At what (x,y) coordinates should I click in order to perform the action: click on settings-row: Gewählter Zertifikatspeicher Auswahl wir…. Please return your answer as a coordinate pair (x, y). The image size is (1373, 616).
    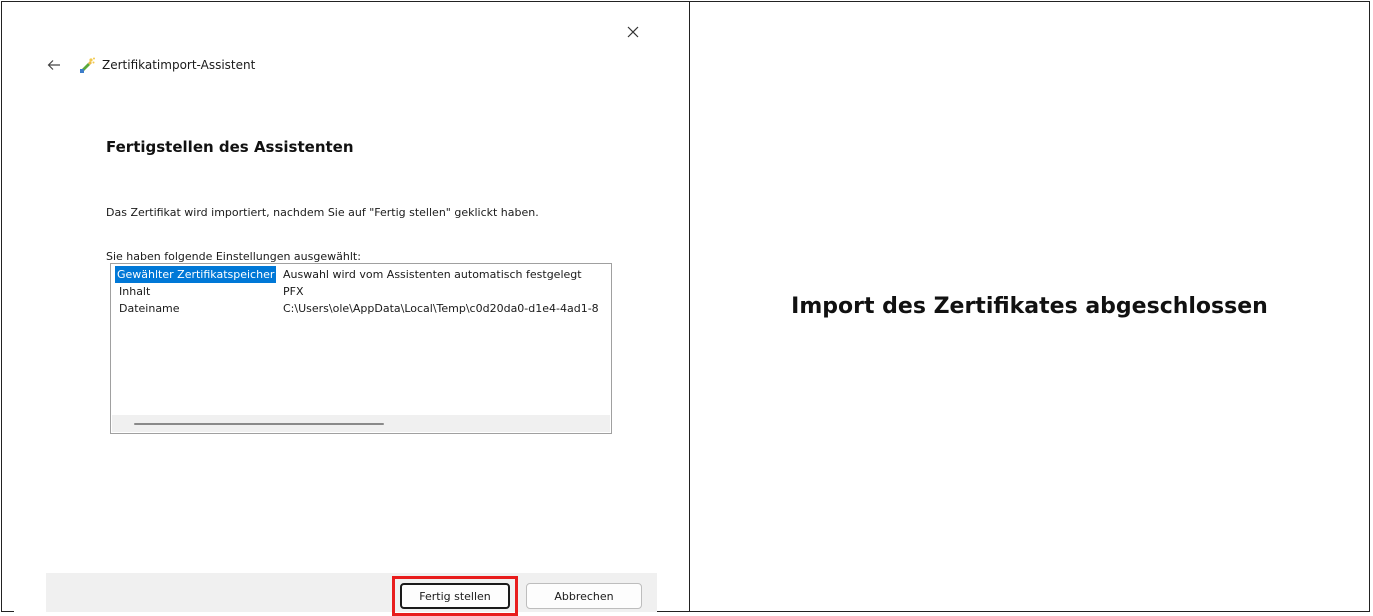
    Looking at the image, I should click on (361, 274).